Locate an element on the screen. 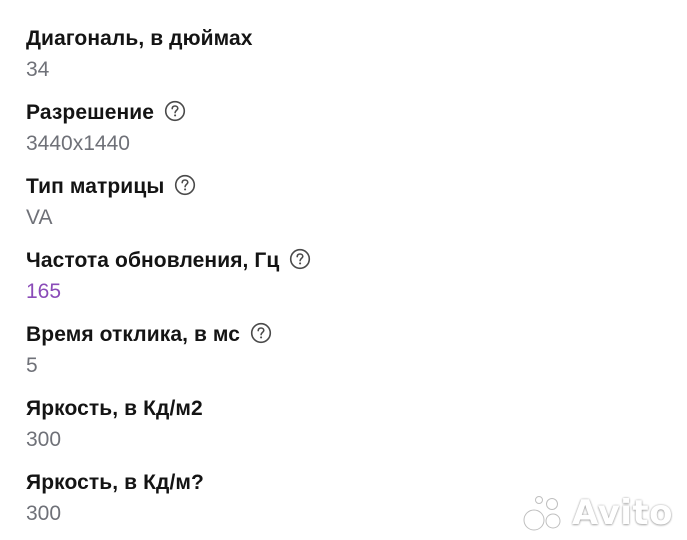  spec-item-refresh-rate: Частота обновления, Гц 165 is located at coordinates (346, 281).